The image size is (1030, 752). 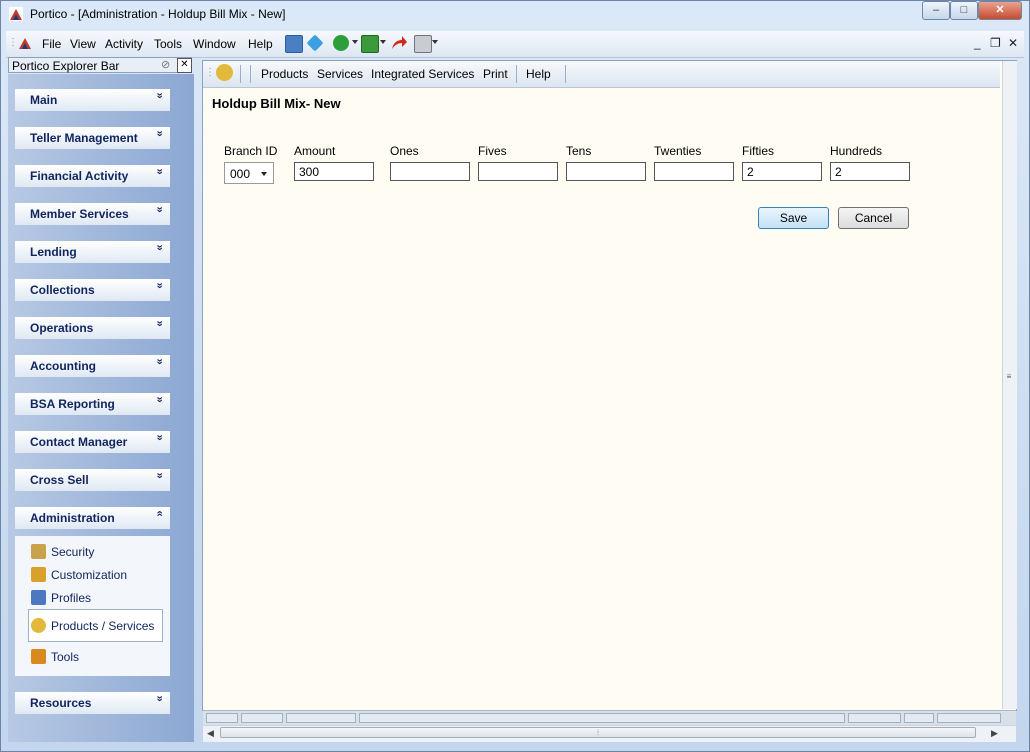 What do you see at coordinates (92, 176) in the screenshot?
I see `group-financial-activity: Financial Activity»` at bounding box center [92, 176].